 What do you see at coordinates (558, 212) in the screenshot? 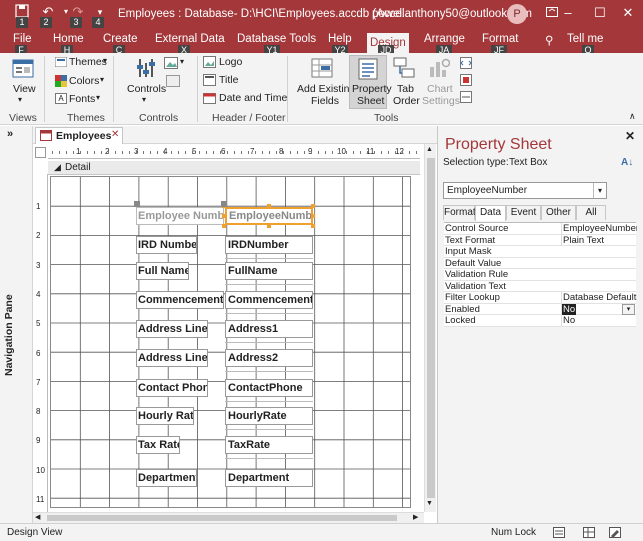
I see `prop-tab-other: Other` at bounding box center [558, 212].